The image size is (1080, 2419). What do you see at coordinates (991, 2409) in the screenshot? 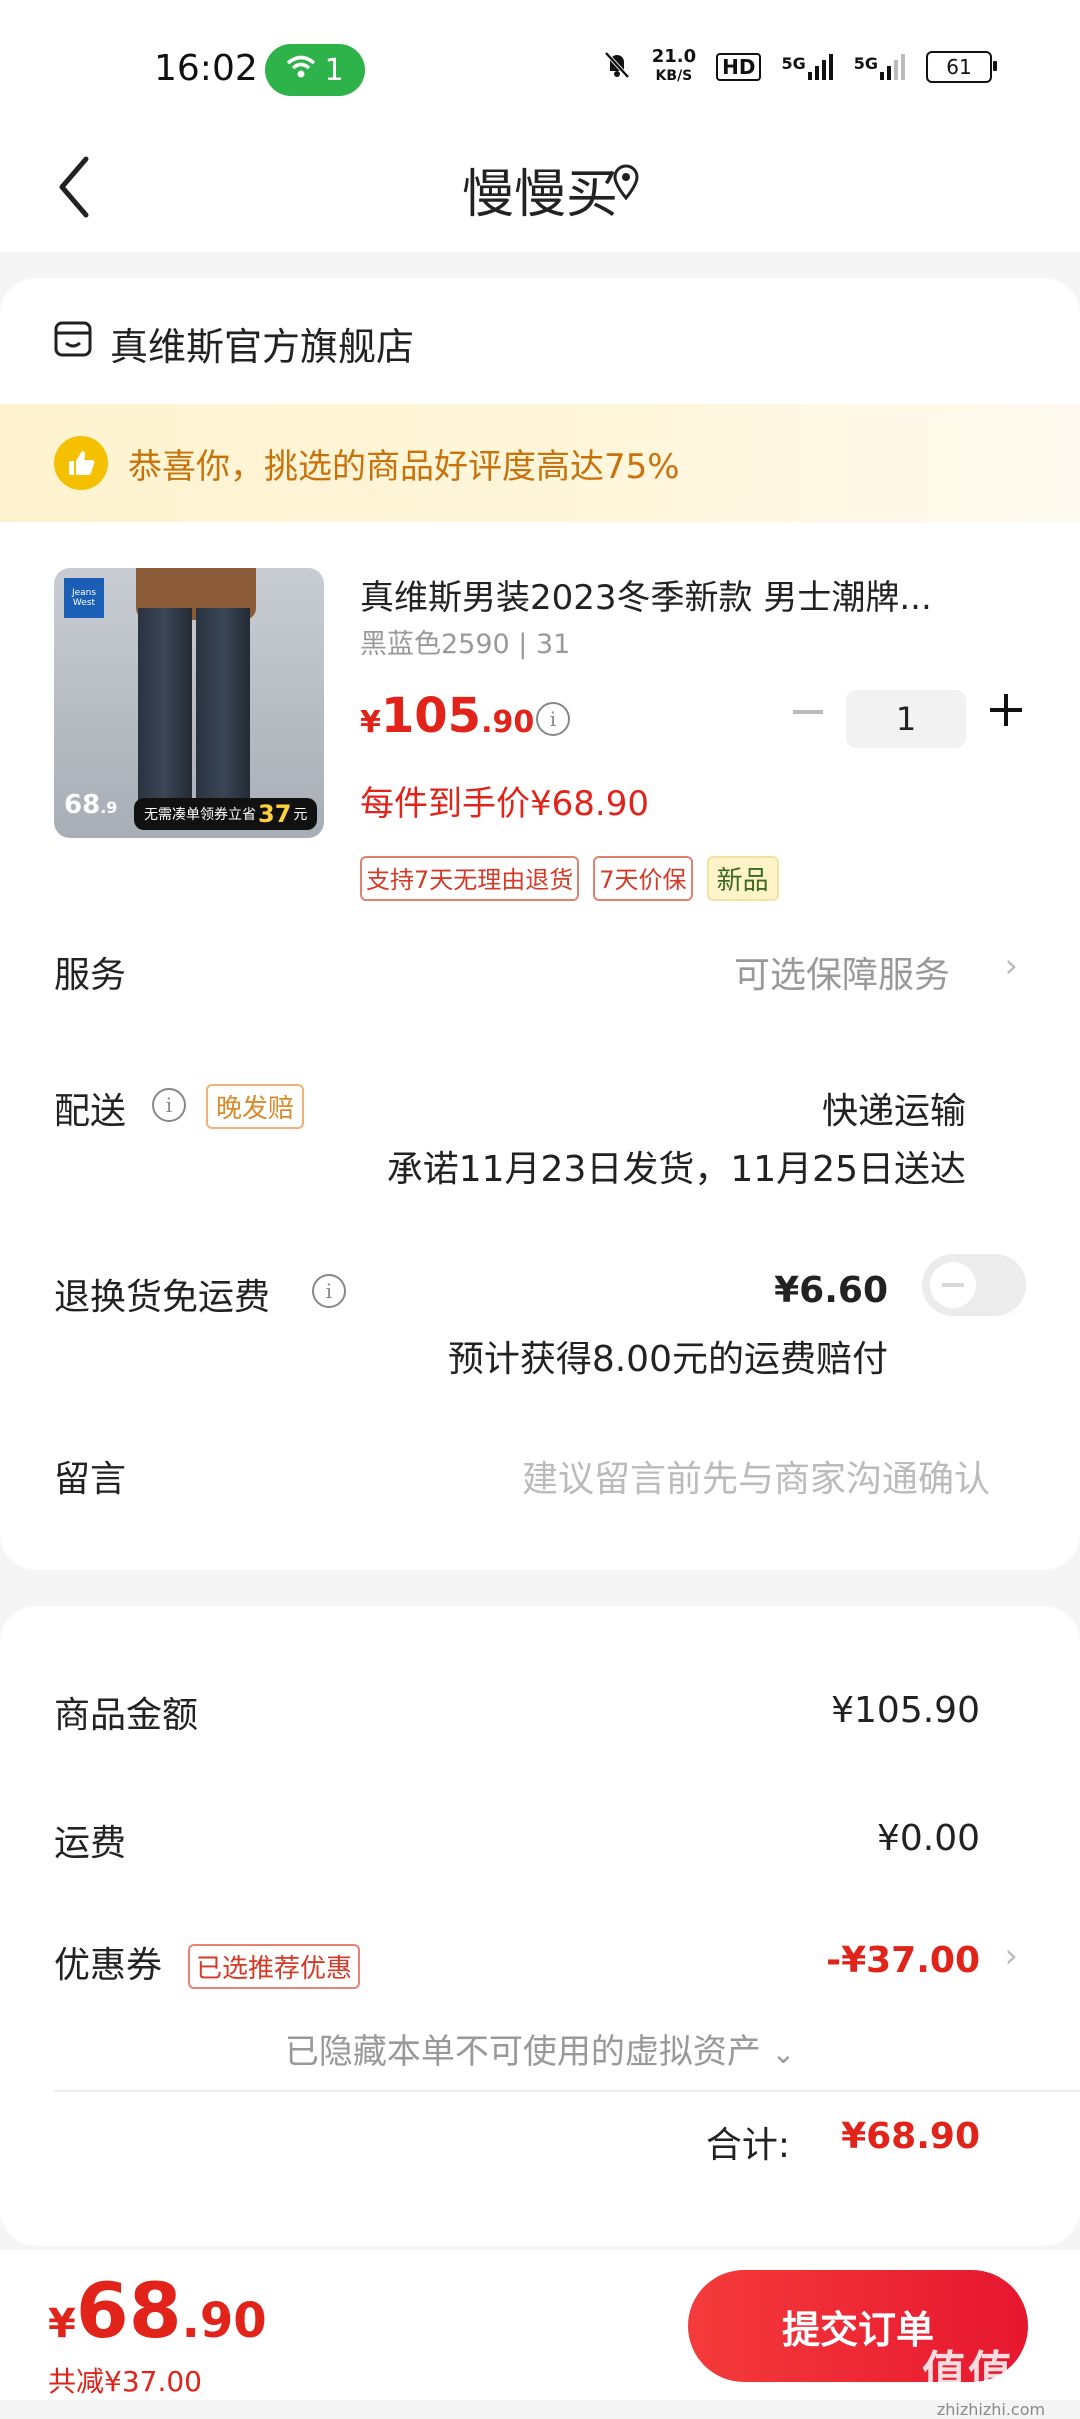
I see `watermark-sub: zhizhizhi.com` at bounding box center [991, 2409].